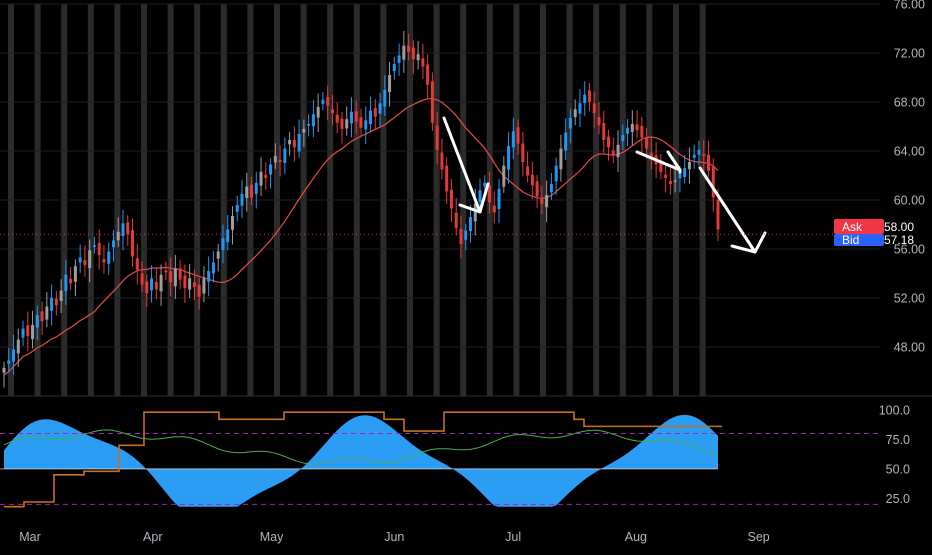 The width and height of the screenshot is (932, 555). I want to click on time-tick-label: Mar, so click(30, 537).